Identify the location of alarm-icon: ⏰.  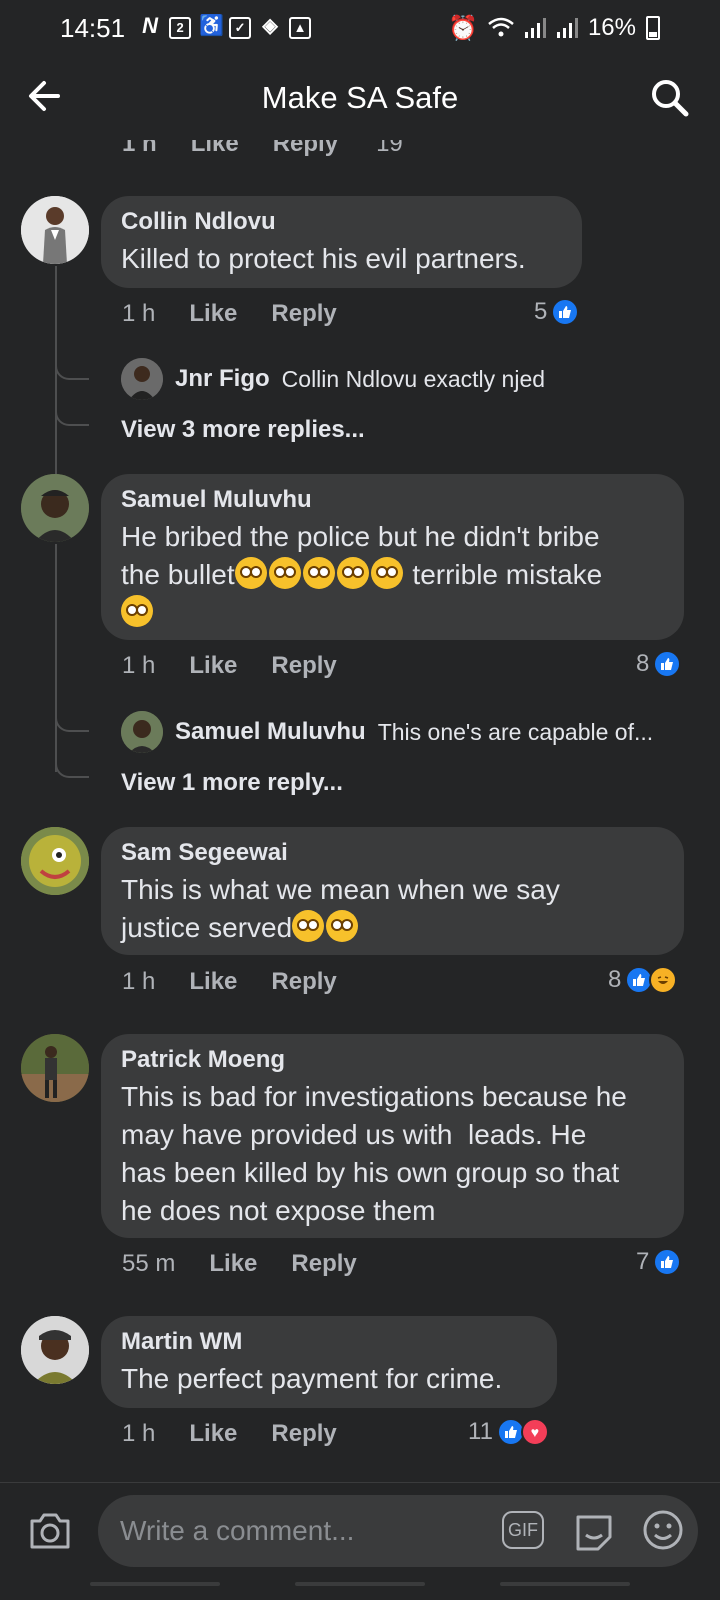
(463, 28).